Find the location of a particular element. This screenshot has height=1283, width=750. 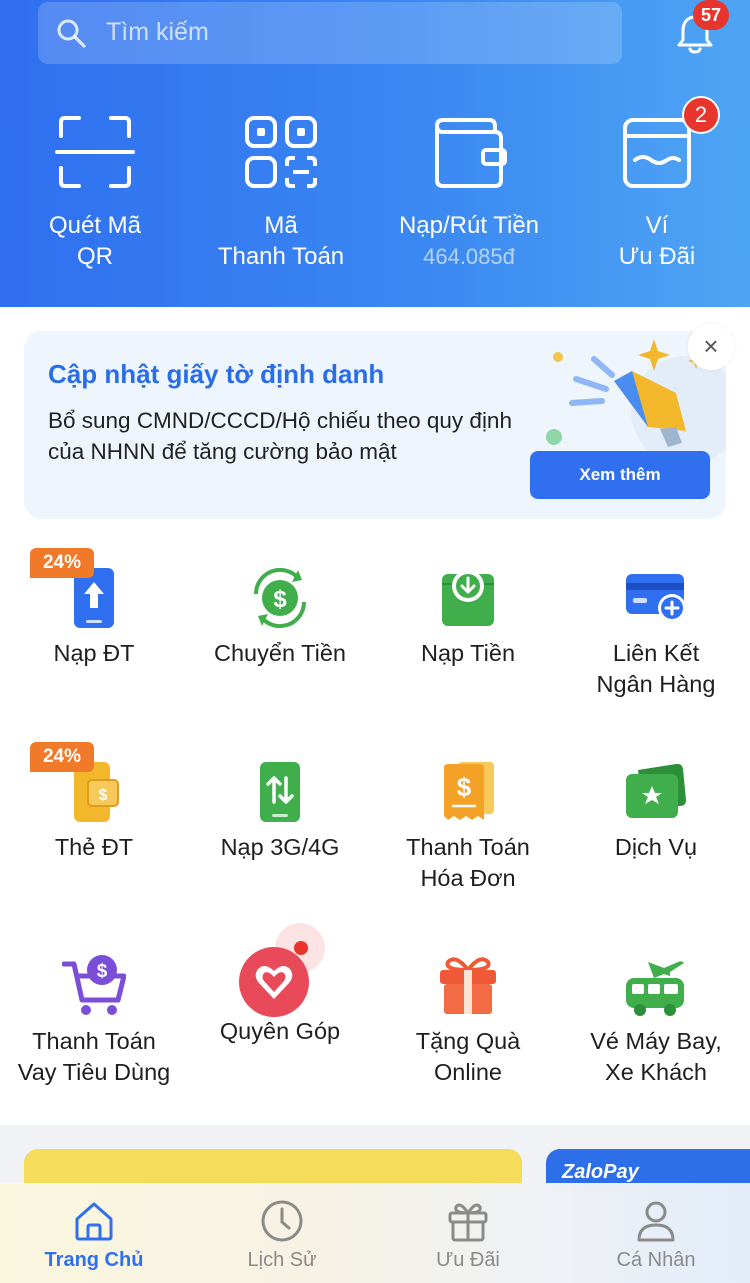

voucher-badge: 2 is located at coordinates (701, 115).